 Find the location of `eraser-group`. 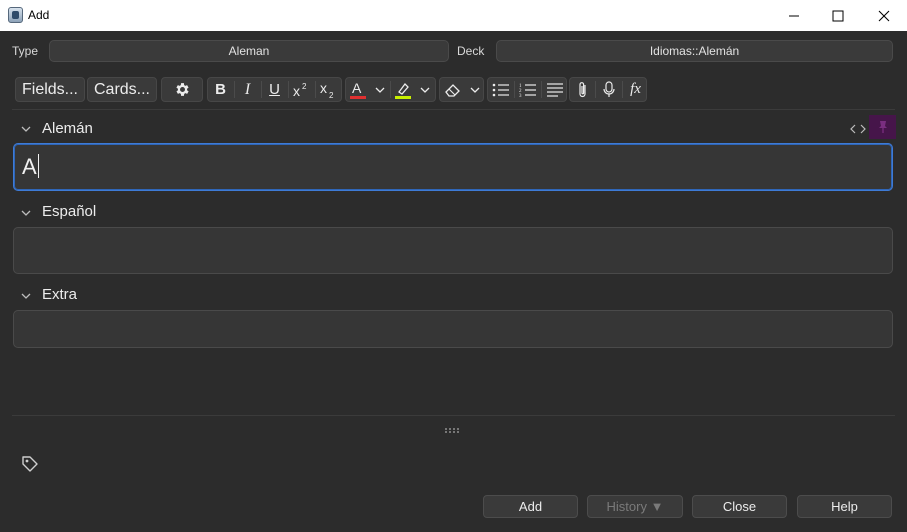

eraser-group is located at coordinates (461, 89).